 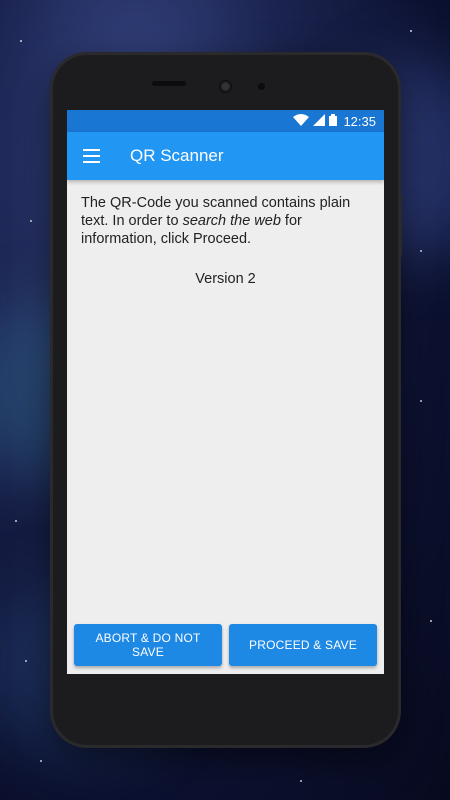 I want to click on app-bar: QR Scanner, so click(x=225, y=156).